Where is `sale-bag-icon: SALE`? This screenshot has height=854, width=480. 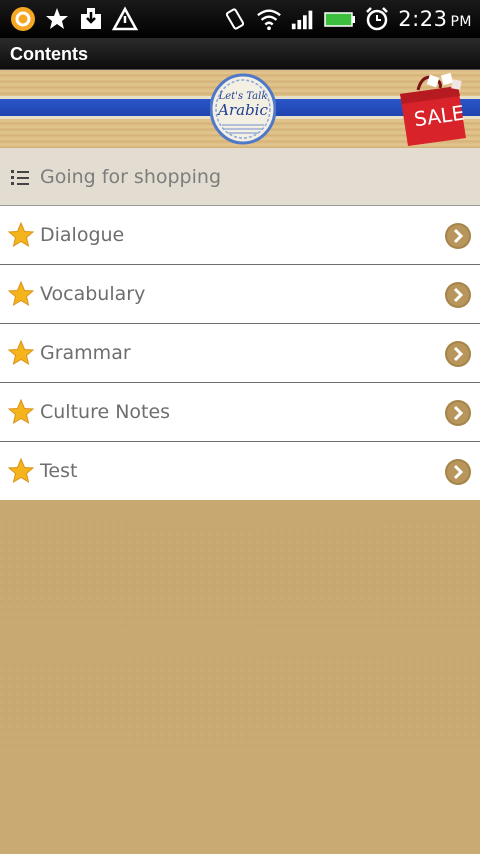
sale-bag-icon: SALE is located at coordinates (432, 110).